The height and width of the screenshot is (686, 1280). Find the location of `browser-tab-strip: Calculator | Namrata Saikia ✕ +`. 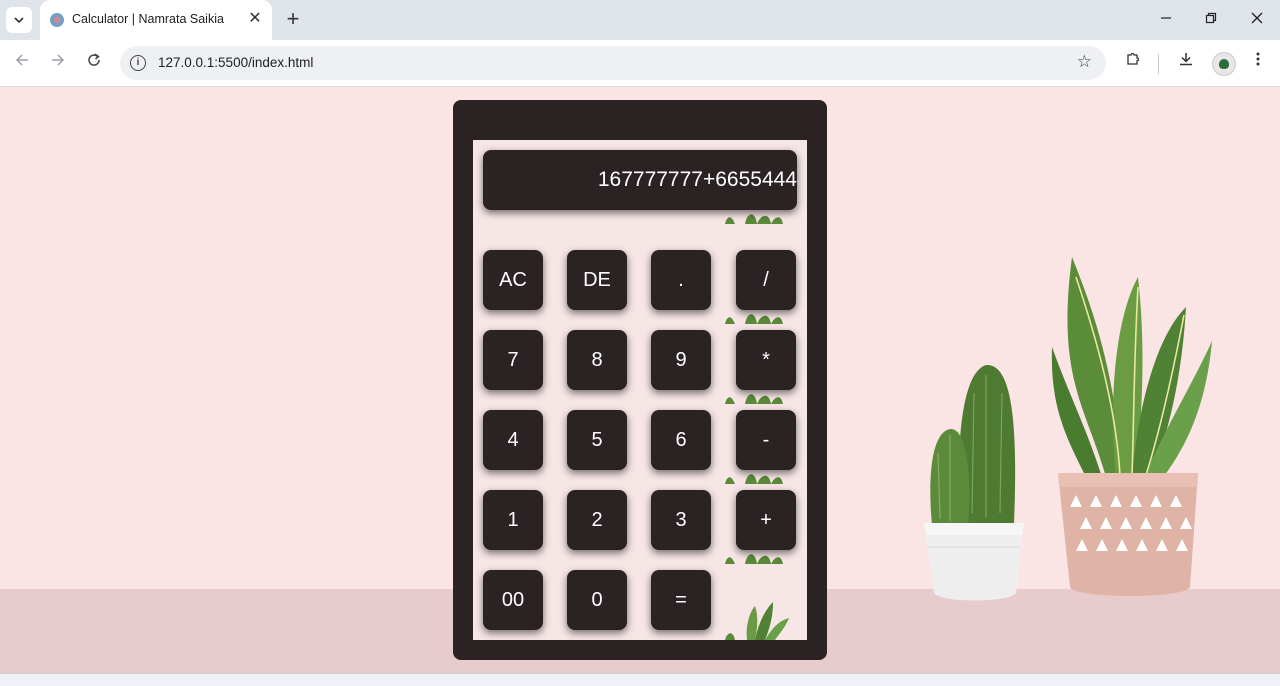

browser-tab-strip: Calculator | Namrata Saikia ✕ + is located at coordinates (640, 20).